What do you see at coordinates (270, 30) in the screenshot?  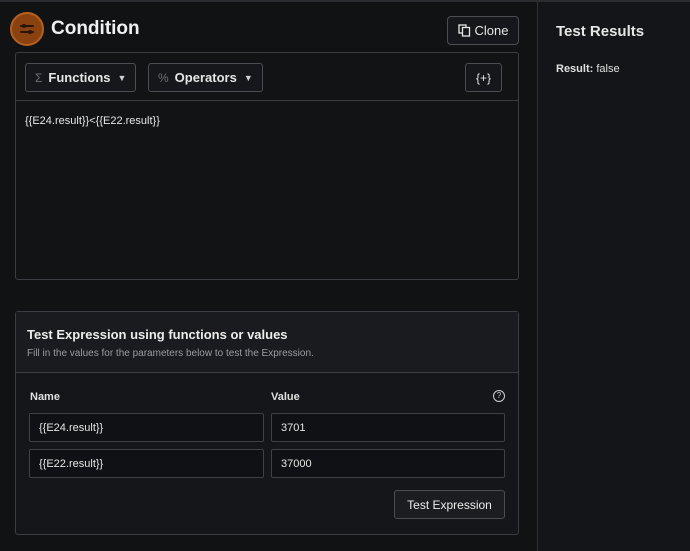 I see `panel-header: Condition Clone` at bounding box center [270, 30].